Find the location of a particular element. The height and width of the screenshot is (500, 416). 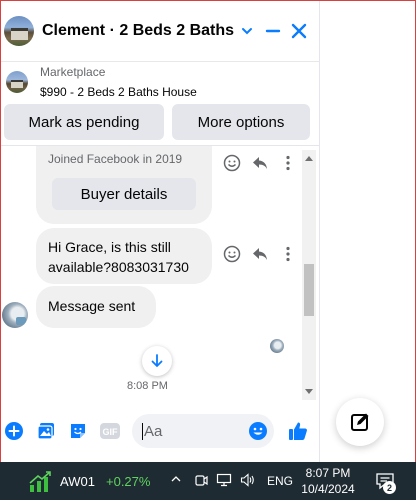

question-message-actions is located at coordinates (260, 254).